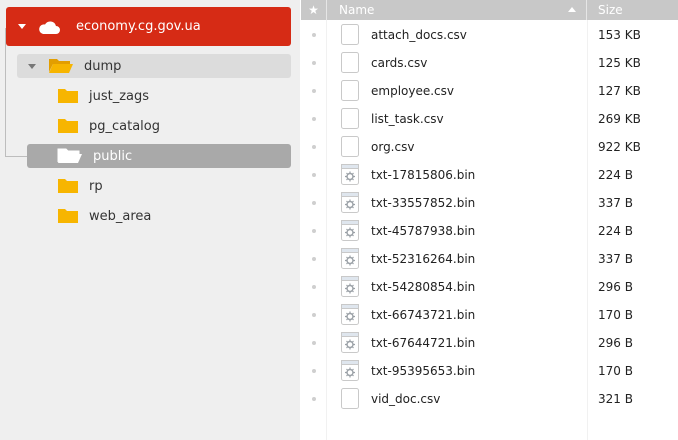  I want to click on file-name: vid_doc.csv, so click(406, 399).